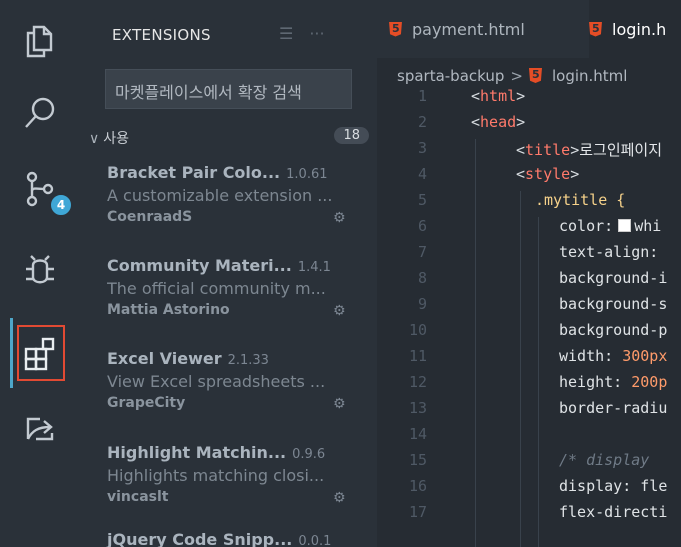 The image size is (681, 547). I want to click on files-icon, so click(39, 41).